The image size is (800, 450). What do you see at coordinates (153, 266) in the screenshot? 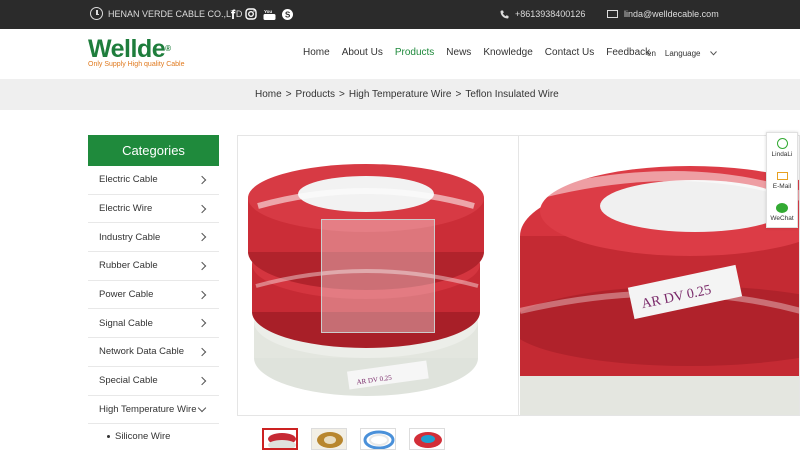
I see `category-rubber-cable: Rubber Cable` at bounding box center [153, 266].